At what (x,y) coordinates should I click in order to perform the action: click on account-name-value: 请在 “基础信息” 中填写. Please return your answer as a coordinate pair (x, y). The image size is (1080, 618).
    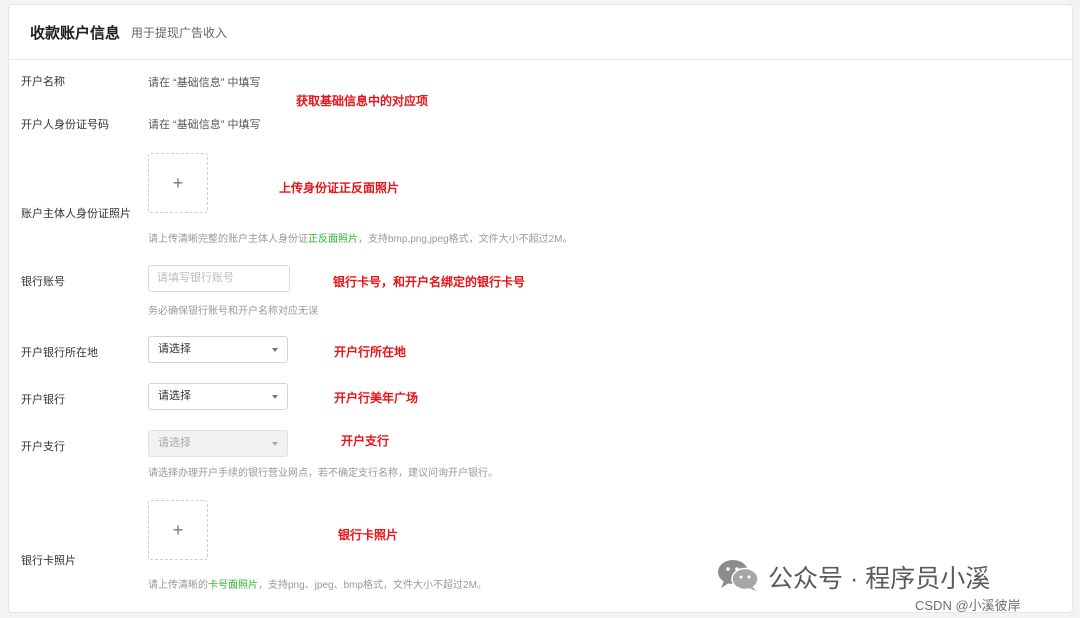
    Looking at the image, I should click on (204, 83).